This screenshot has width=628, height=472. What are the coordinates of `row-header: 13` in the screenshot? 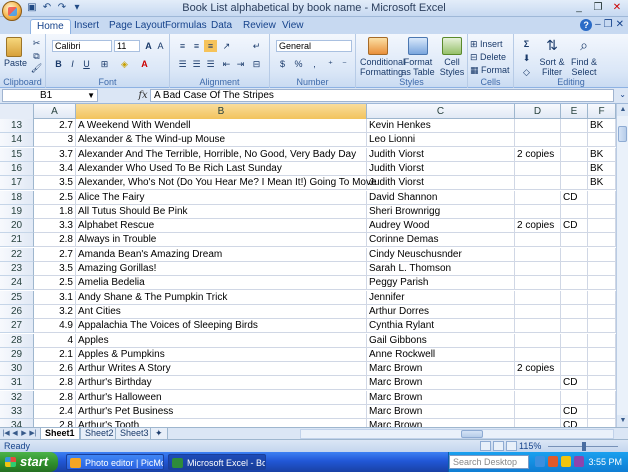 It's located at (17, 126).